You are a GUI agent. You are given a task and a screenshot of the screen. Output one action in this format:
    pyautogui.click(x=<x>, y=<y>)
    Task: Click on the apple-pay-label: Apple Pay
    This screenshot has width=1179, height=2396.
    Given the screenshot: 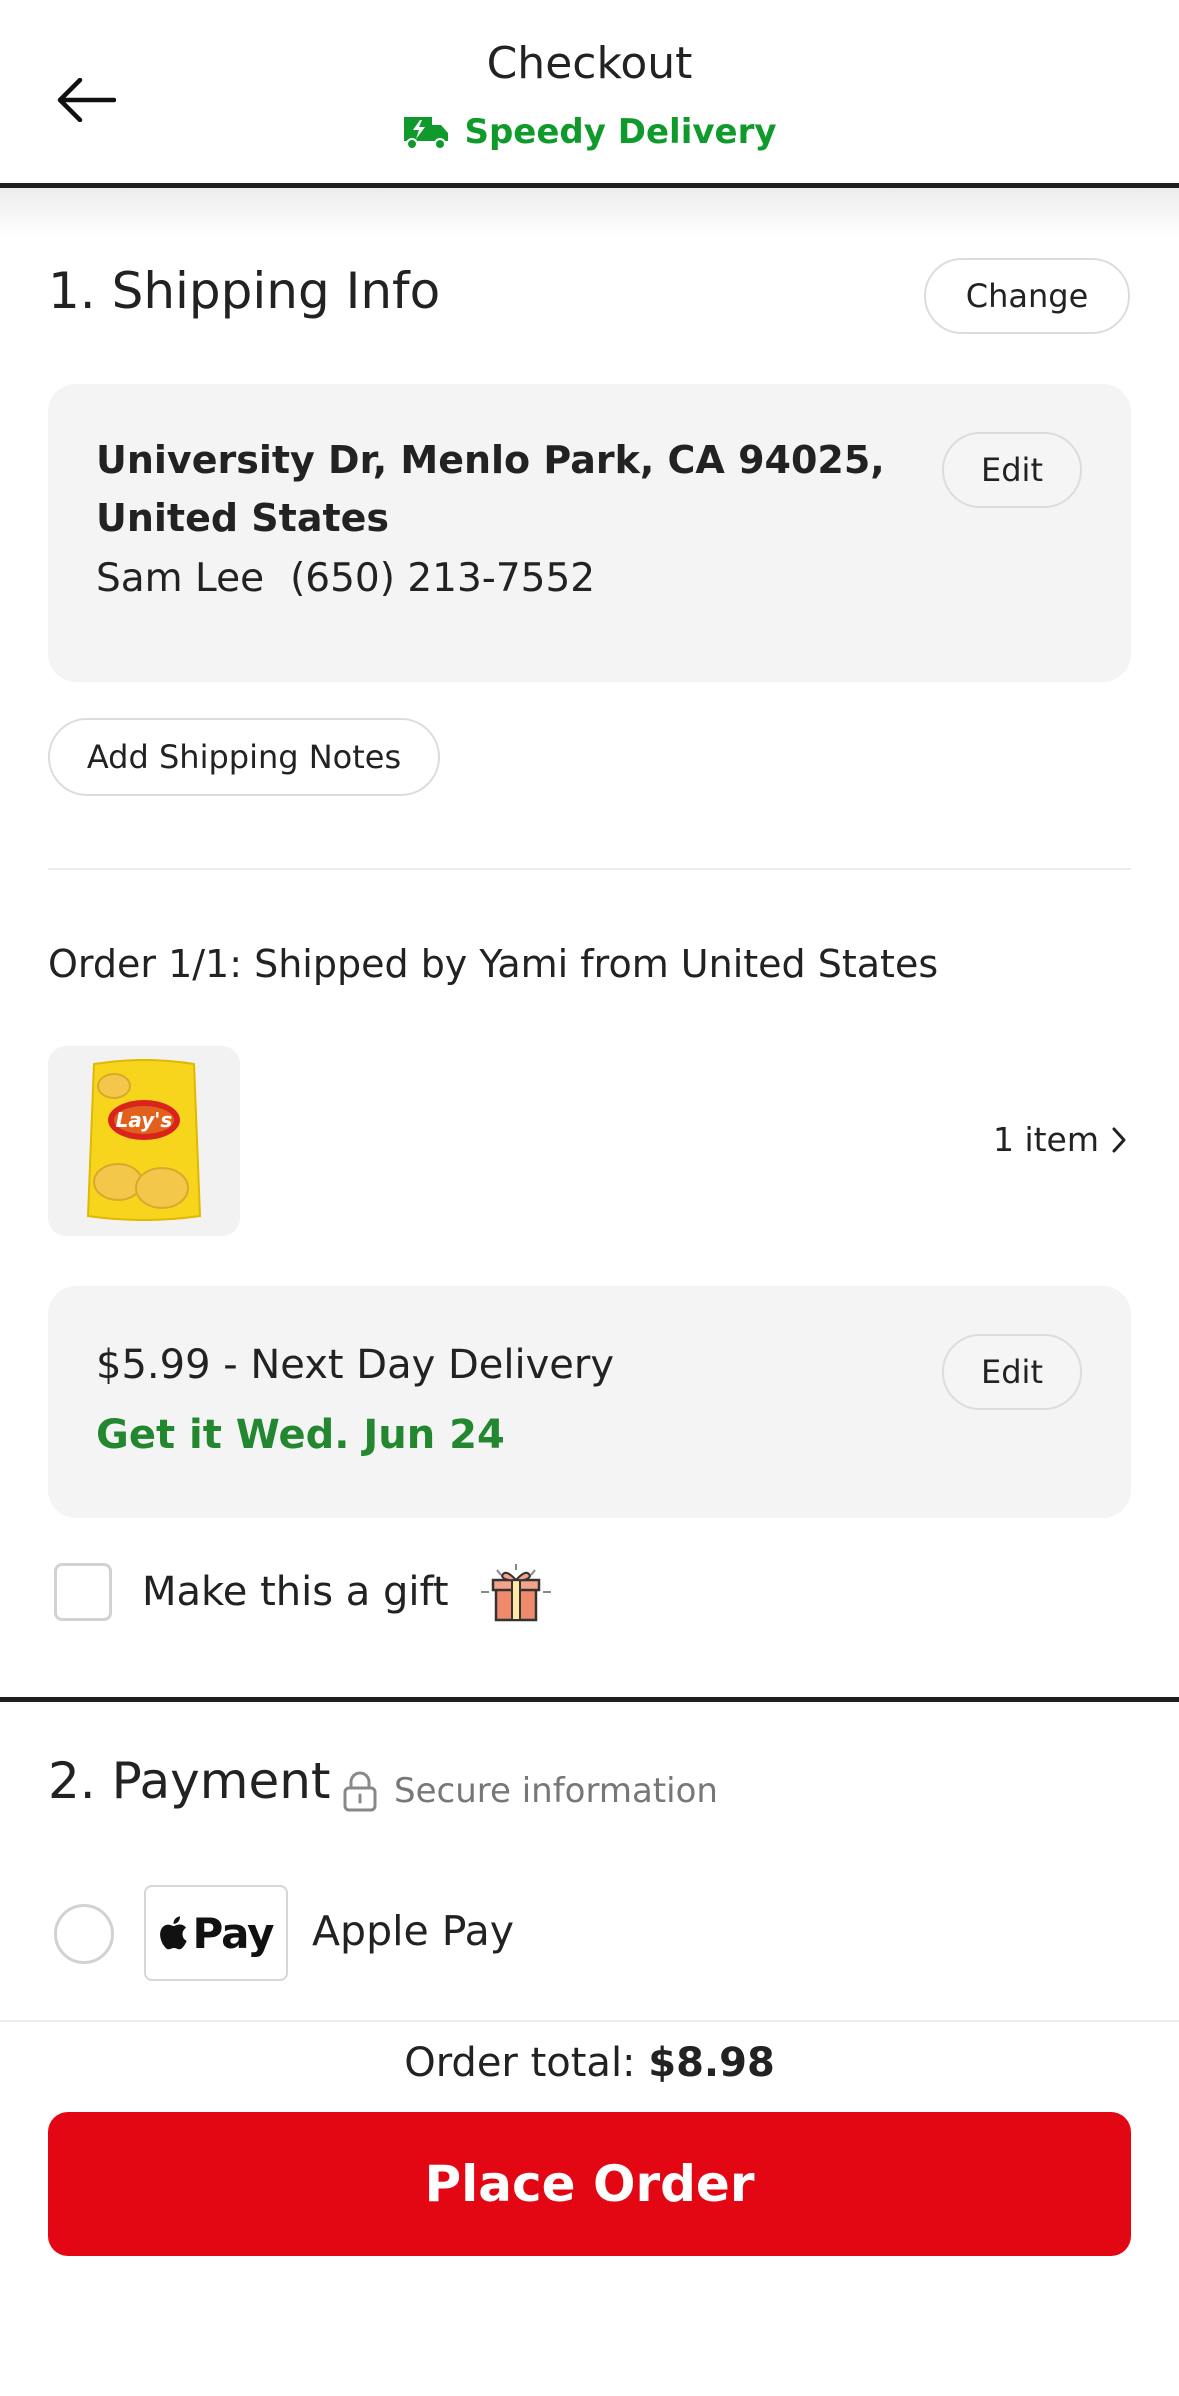 What is the action you would take?
    pyautogui.click(x=413, y=1931)
    